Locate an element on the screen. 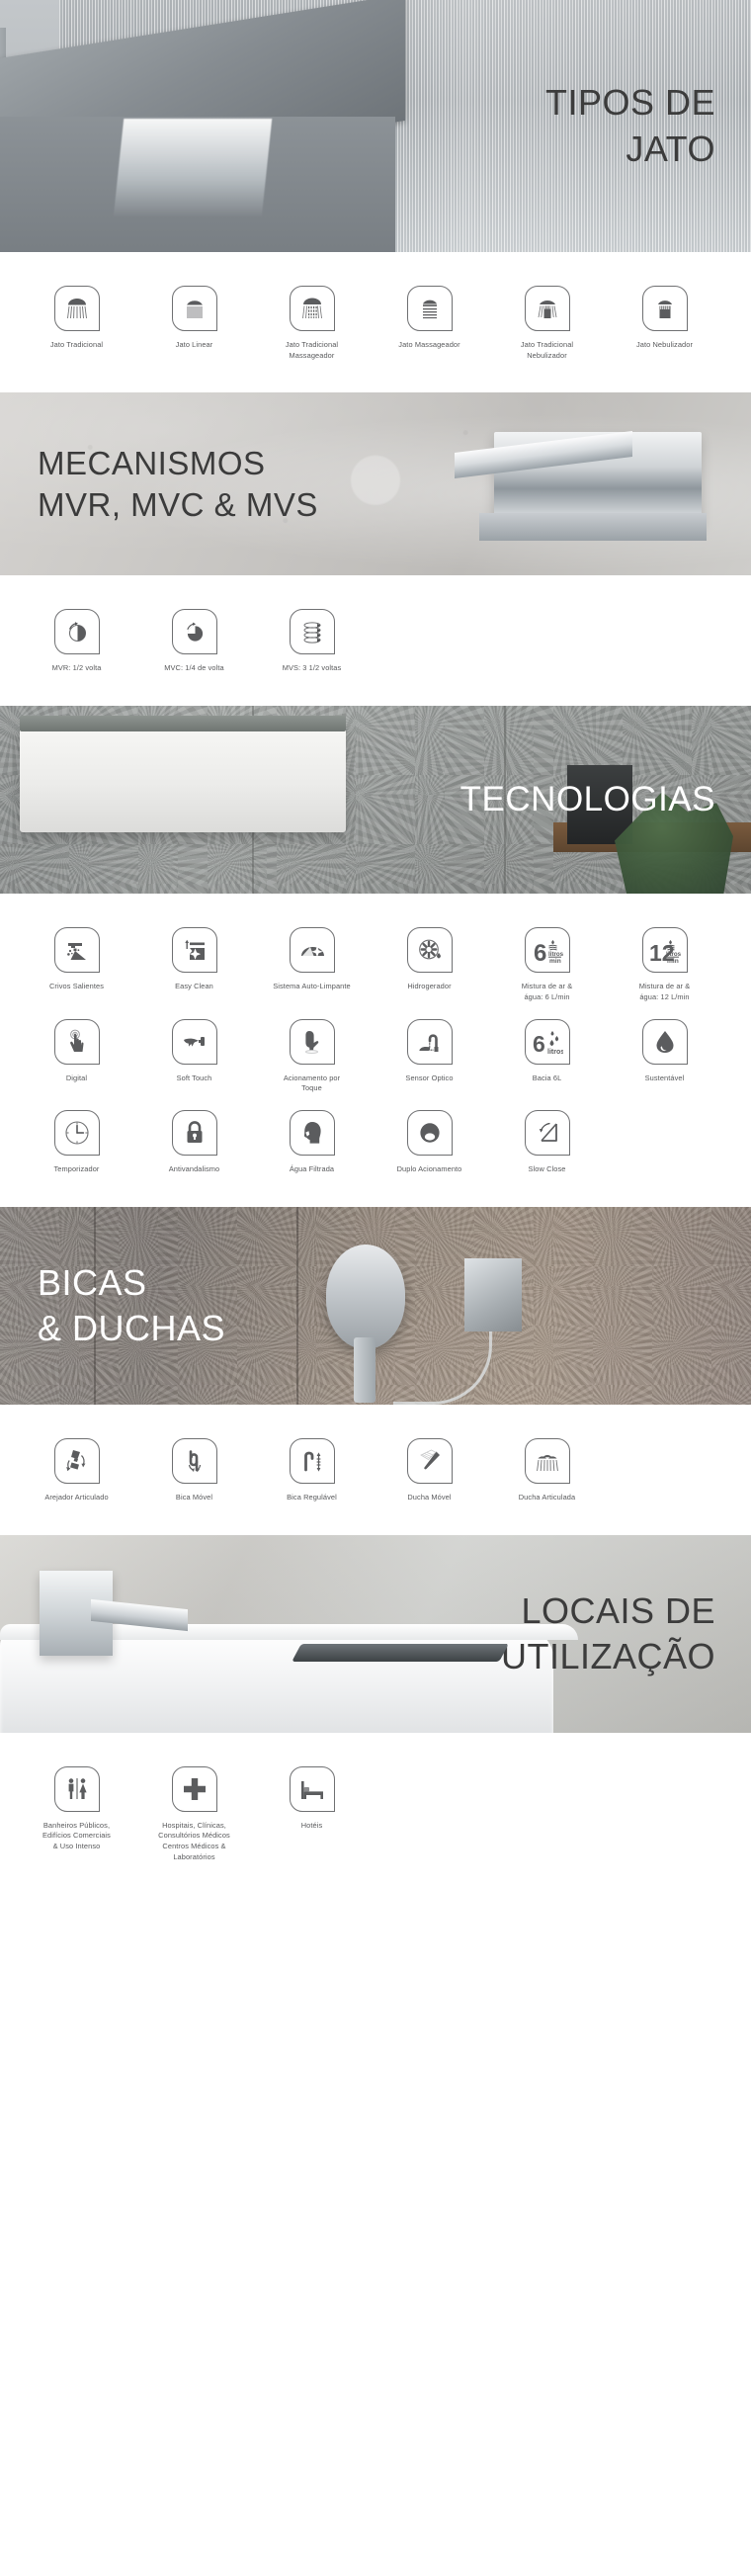 The image size is (751, 2576). bica-regulavel-icon is located at coordinates (312, 1460).